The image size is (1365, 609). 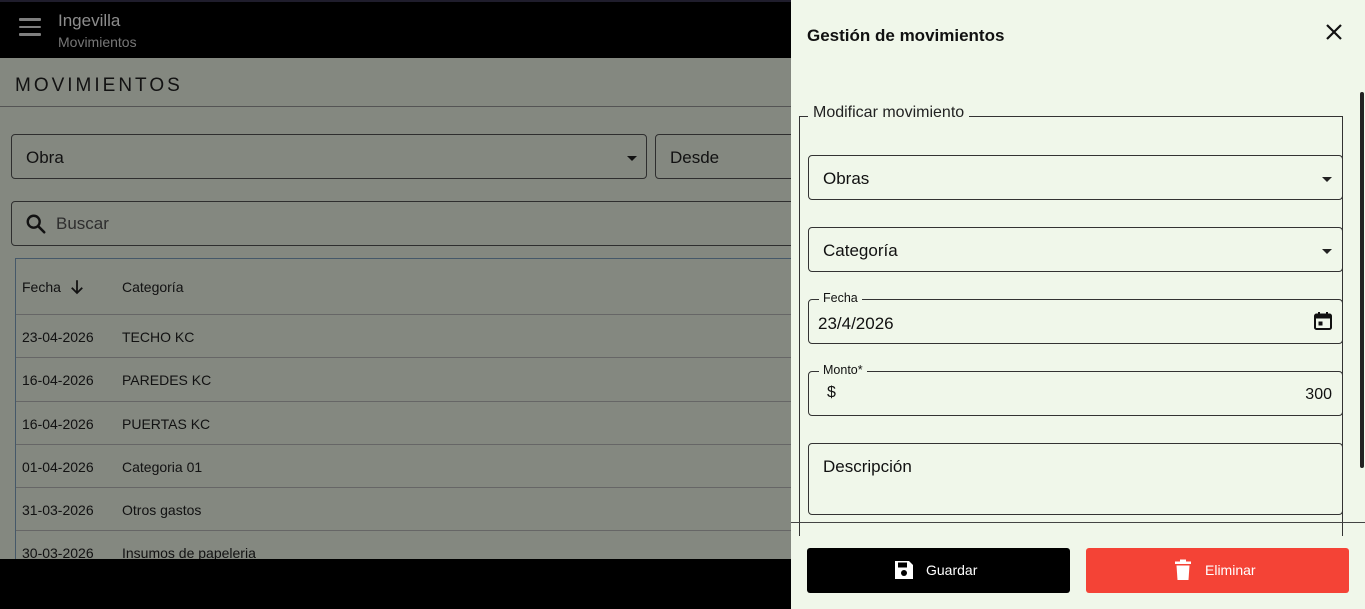 What do you see at coordinates (395, 584) in the screenshot?
I see `bottom-bar` at bounding box center [395, 584].